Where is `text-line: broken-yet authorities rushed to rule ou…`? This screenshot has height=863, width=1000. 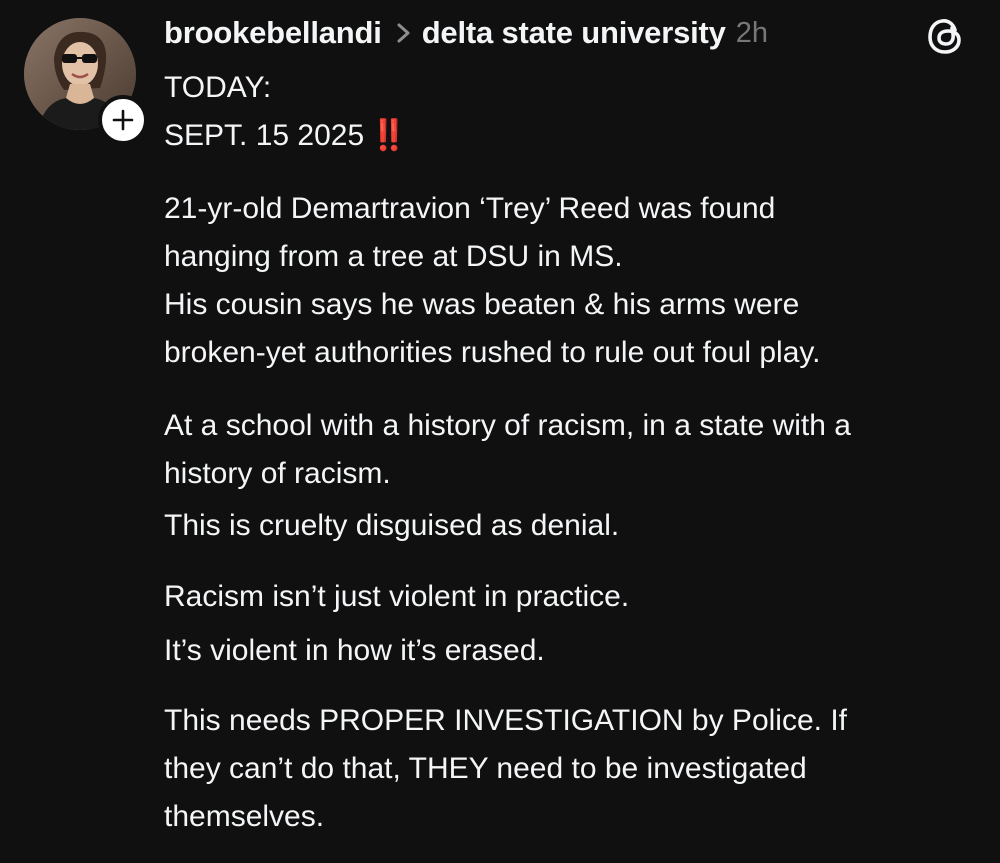
text-line: broken-yet authorities rushed to rule ou… is located at coordinates (492, 352).